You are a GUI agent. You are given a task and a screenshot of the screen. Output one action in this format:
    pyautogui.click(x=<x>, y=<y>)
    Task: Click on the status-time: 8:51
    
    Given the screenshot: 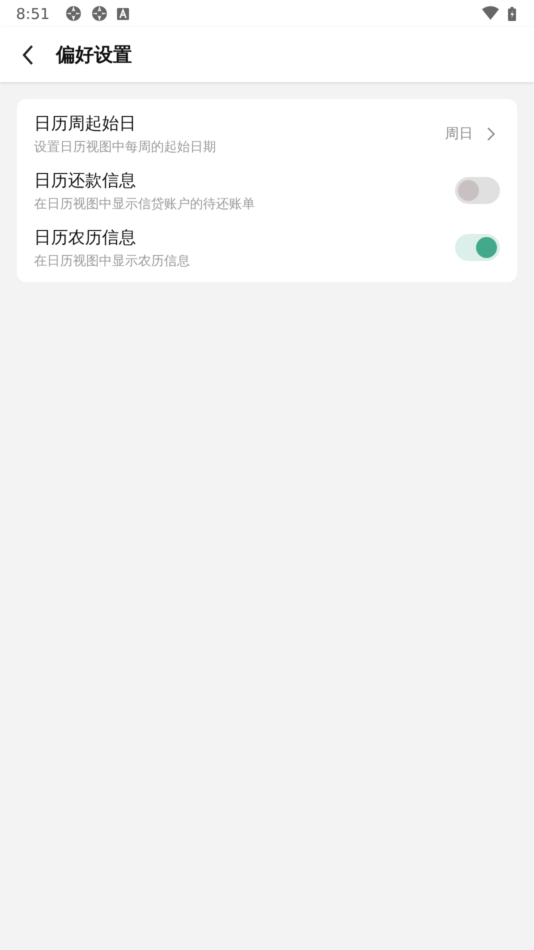 What is the action you would take?
    pyautogui.click(x=33, y=13)
    